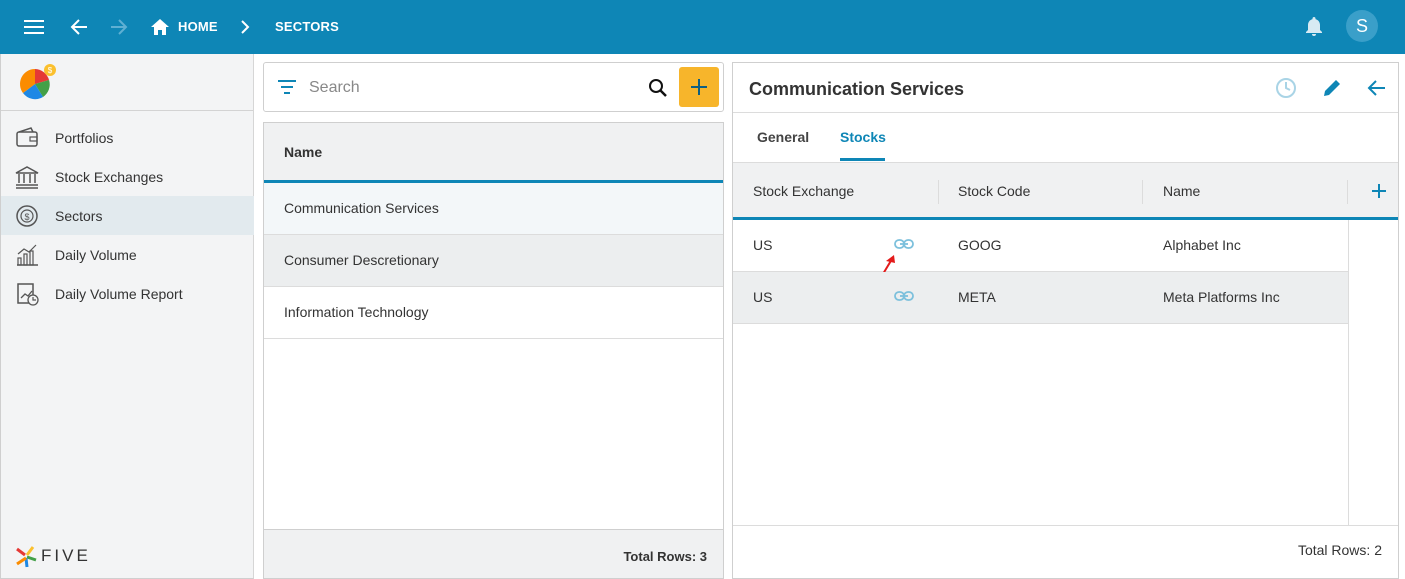  I want to click on breadcrumb-sectors: SECTORS, so click(307, 26).